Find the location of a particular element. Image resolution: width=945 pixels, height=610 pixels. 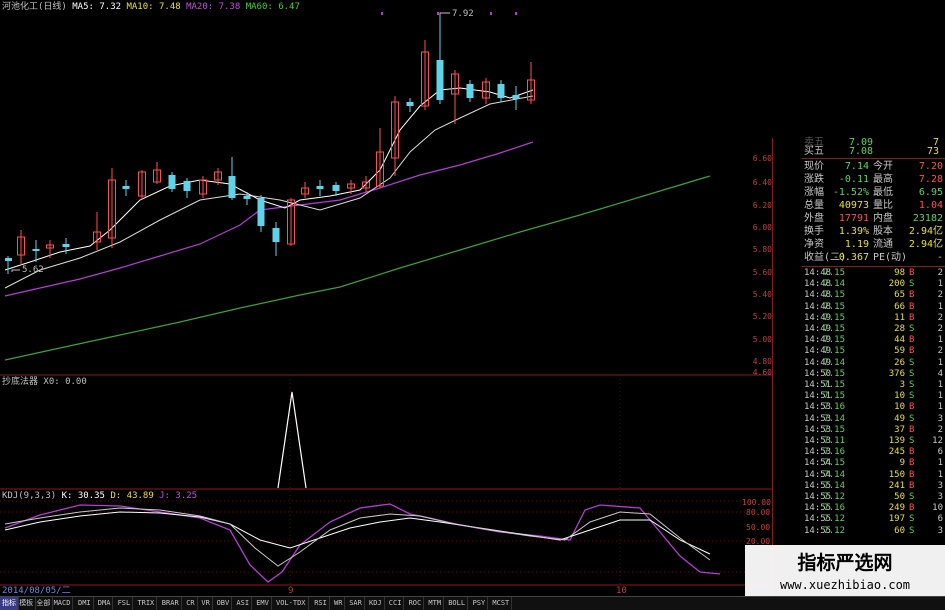

tick-row: 14:50 7.15 376 S 4 is located at coordinates (859, 374).